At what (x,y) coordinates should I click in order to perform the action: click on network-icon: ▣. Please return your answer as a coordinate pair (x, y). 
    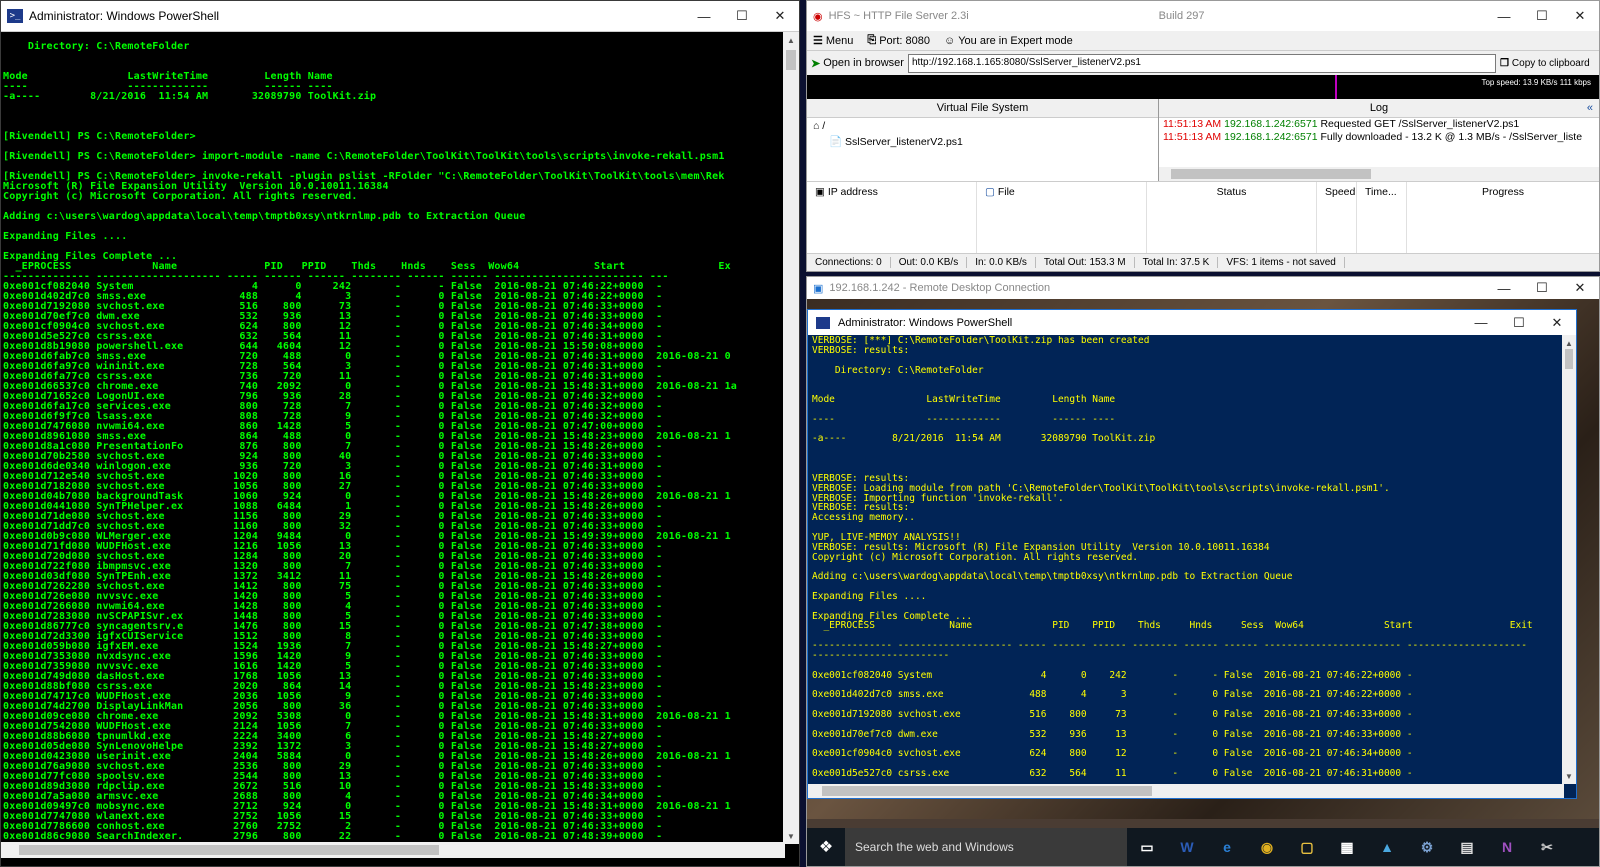
    Looking at the image, I should click on (820, 192).